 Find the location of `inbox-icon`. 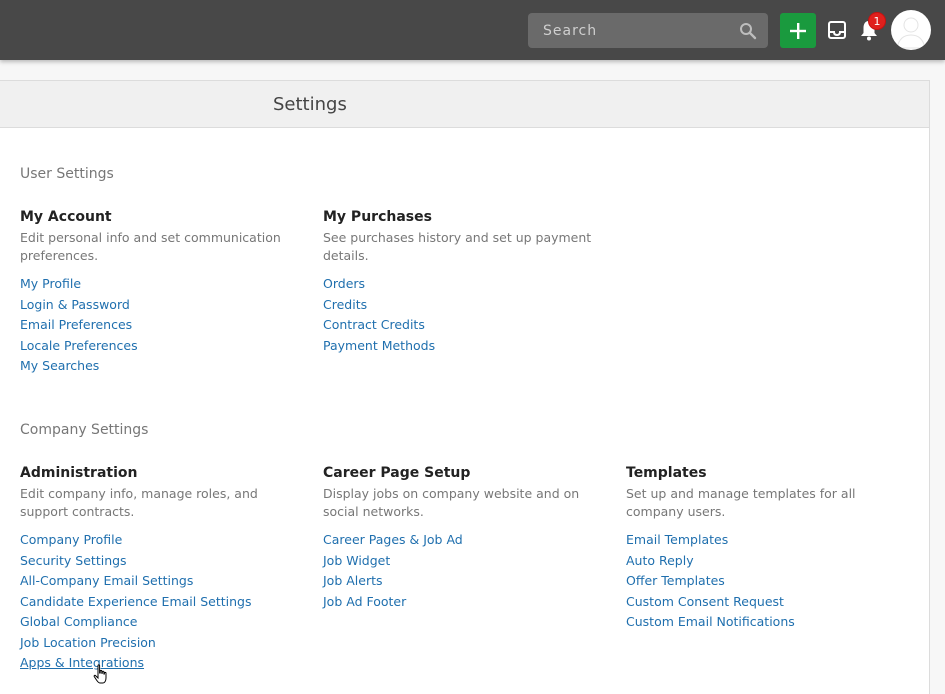

inbox-icon is located at coordinates (837, 30).